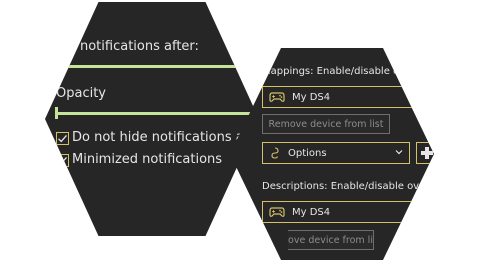  I want to click on mappings-device-item: My DS4, so click(348, 97).